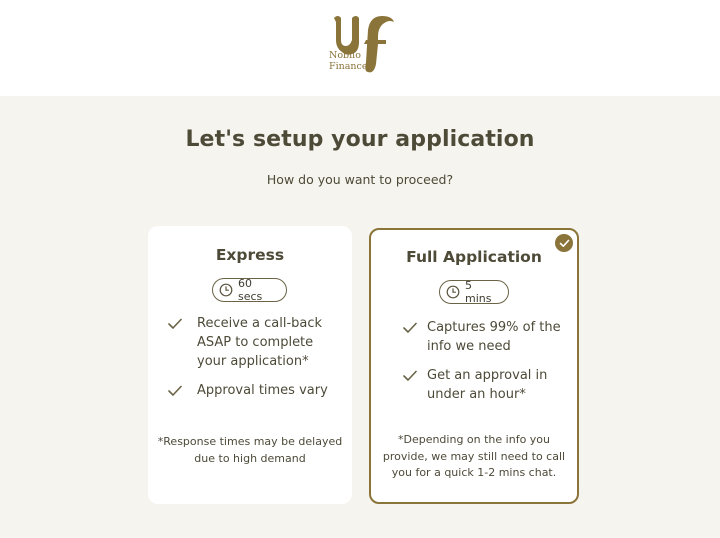 Image resolution: width=720 pixels, height=538 pixels. I want to click on feature-item: Approval times vary, so click(256, 390).